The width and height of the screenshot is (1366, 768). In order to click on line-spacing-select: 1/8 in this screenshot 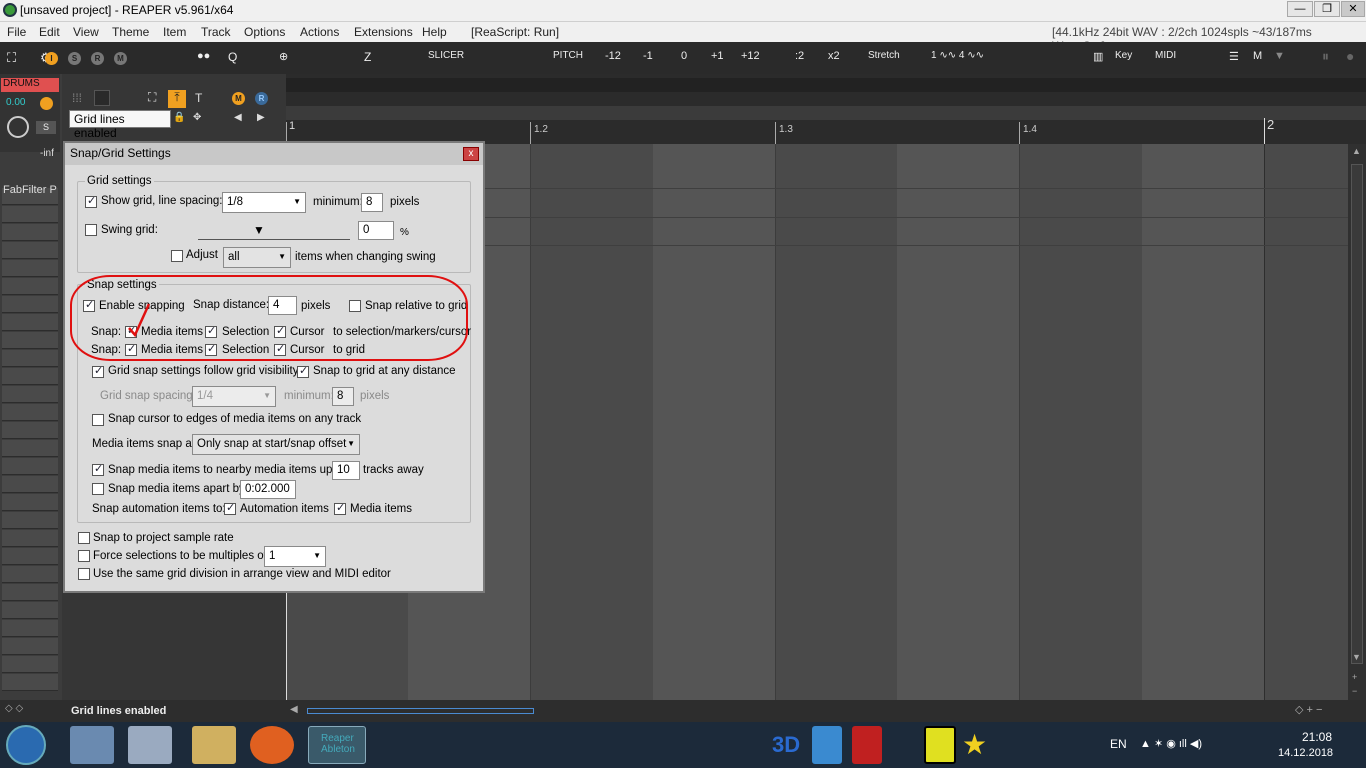, I will do `click(264, 202)`.